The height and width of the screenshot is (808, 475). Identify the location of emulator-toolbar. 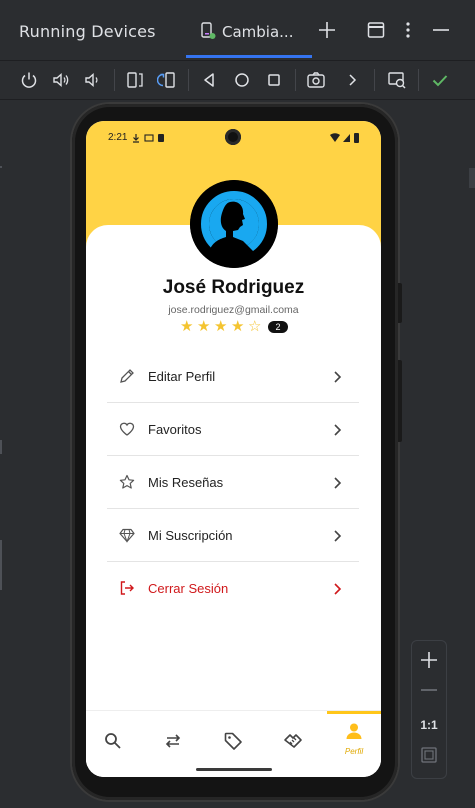
(237, 80).